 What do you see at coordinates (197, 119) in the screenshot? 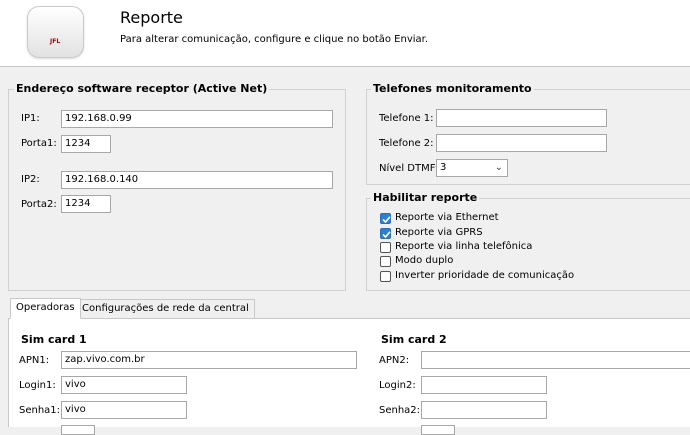
I see `ip1-input: 192.168.0.99` at bounding box center [197, 119].